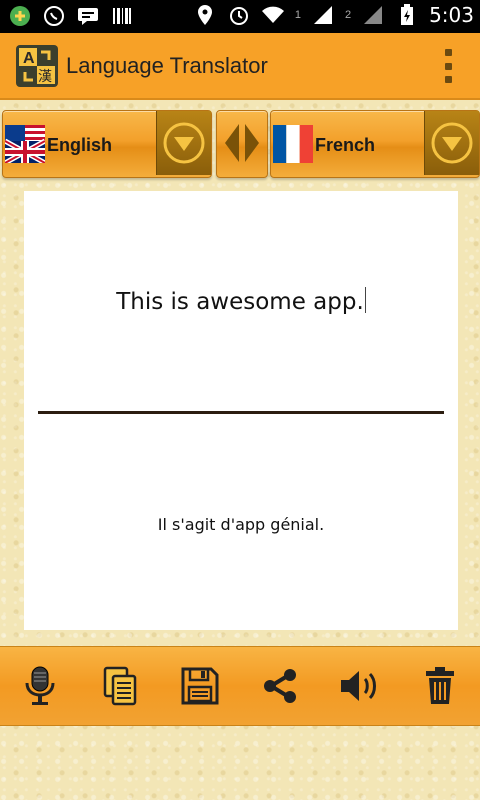  I want to click on sim2-label: 2, so click(348, 15).